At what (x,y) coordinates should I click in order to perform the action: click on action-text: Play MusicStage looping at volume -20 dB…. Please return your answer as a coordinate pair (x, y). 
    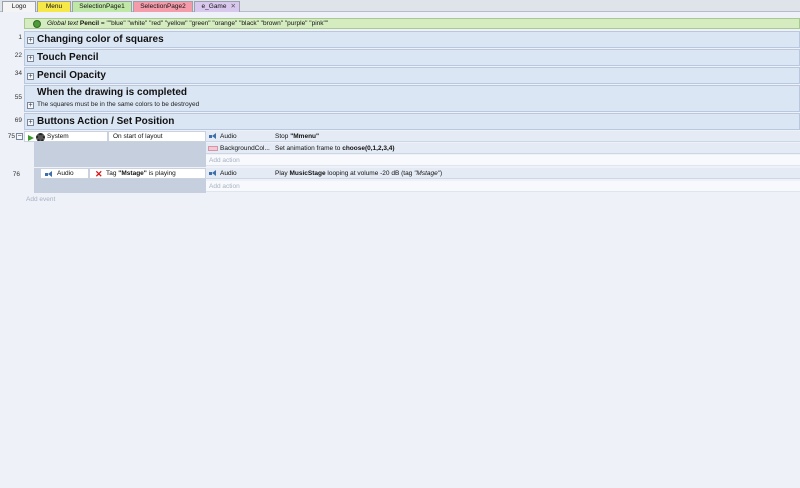
    Looking at the image, I should click on (359, 173).